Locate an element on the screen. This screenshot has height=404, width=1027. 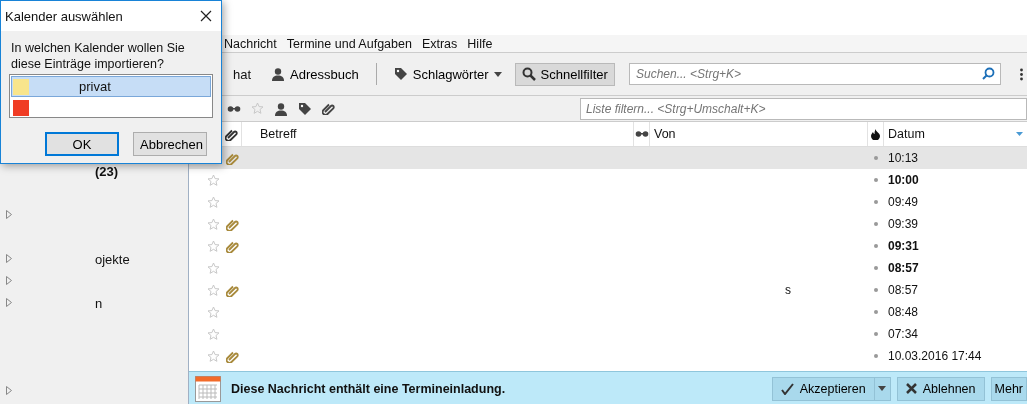
date-text: 07:34 is located at coordinates (903, 334).